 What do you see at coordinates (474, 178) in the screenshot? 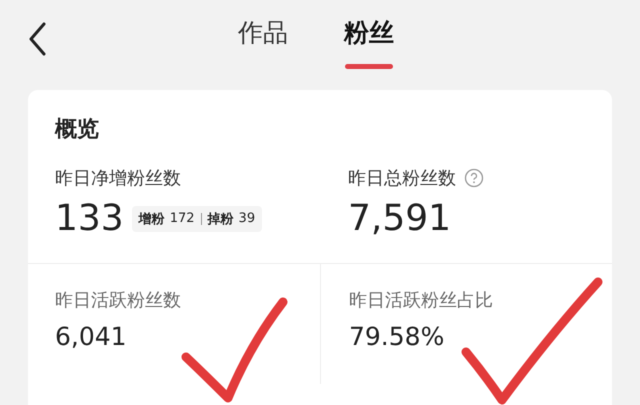
I see `help-icon` at bounding box center [474, 178].